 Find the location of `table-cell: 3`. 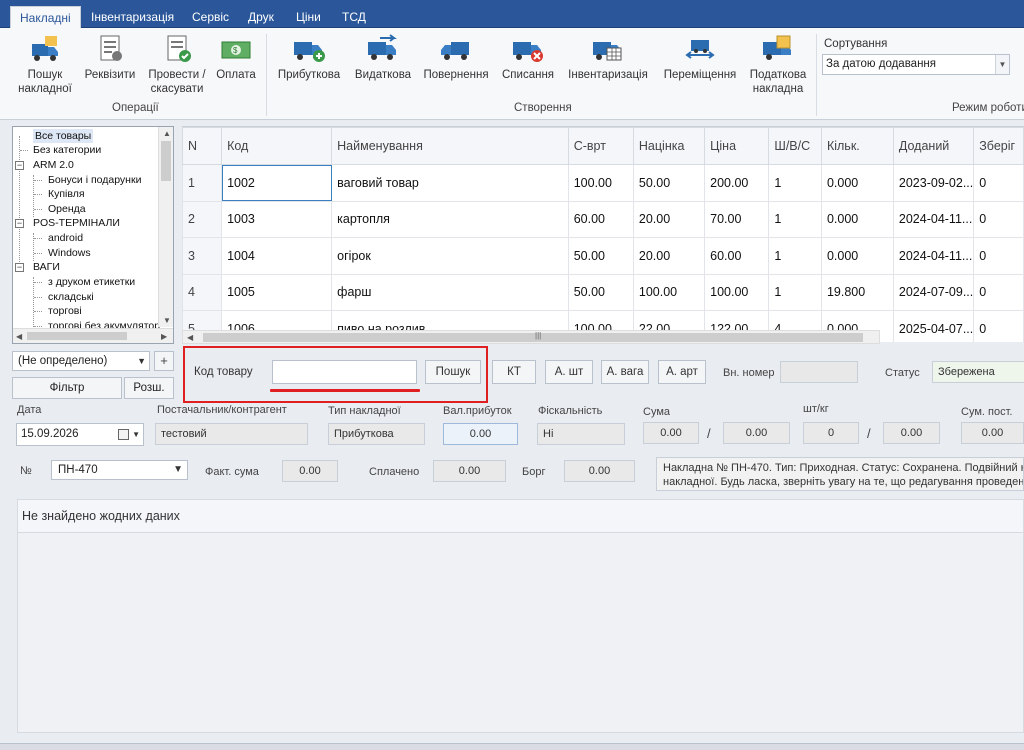

table-cell: 3 is located at coordinates (202, 256).